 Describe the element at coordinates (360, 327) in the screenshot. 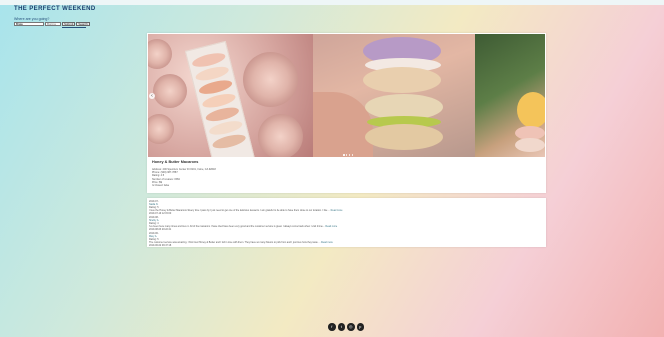

I see `pinterest-icon: p` at that location.